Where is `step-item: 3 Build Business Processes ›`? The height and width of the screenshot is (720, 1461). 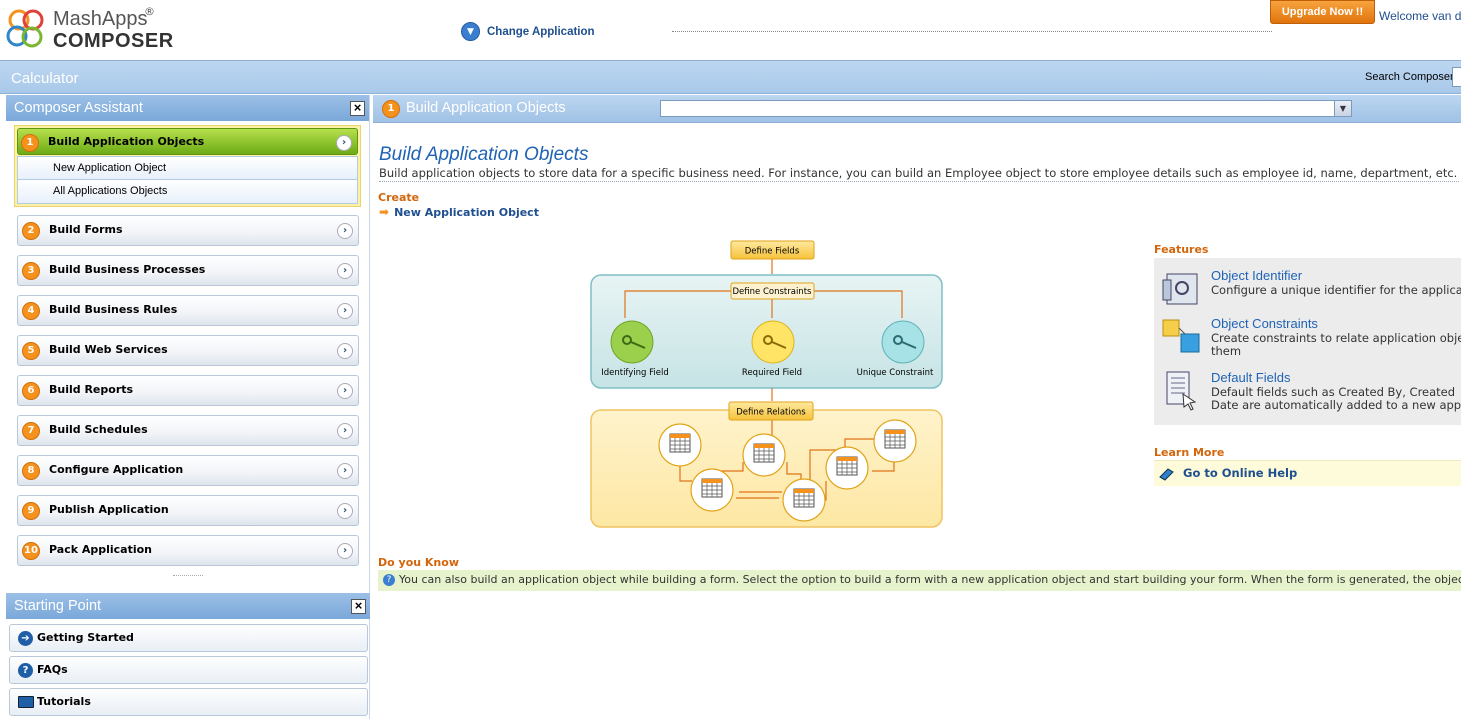
step-item: 3 Build Business Processes › is located at coordinates (188, 270).